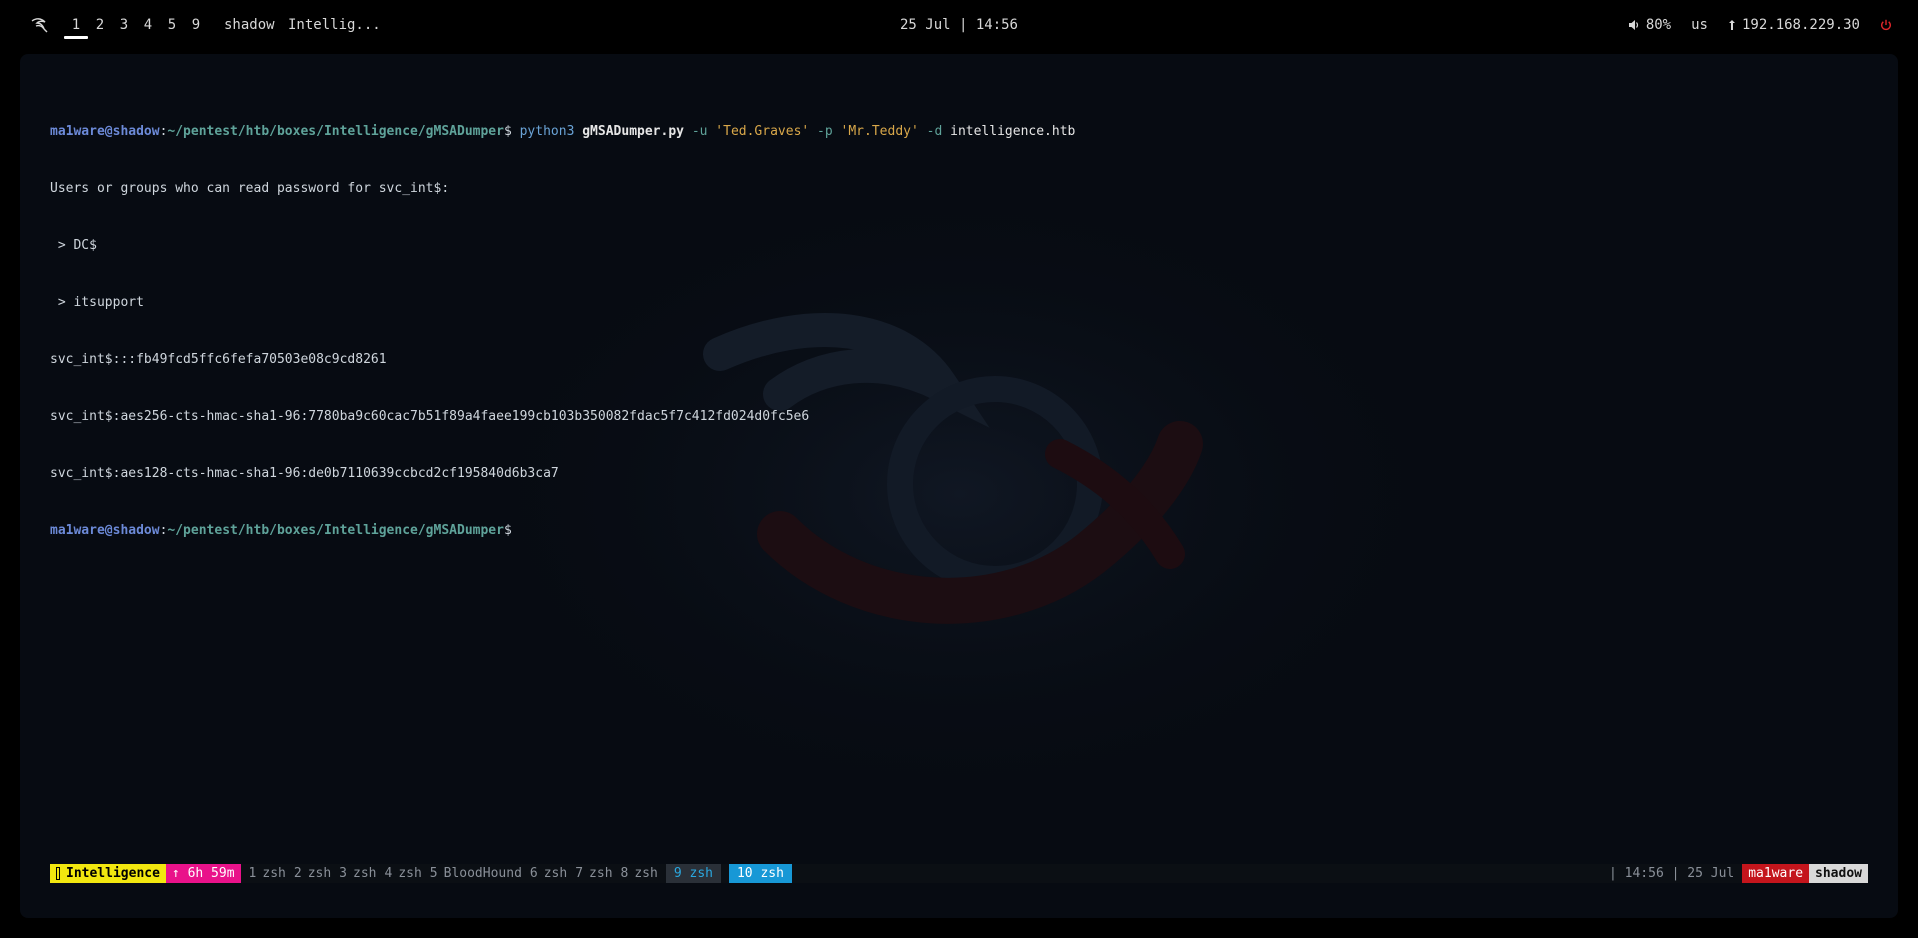  What do you see at coordinates (693, 873) in the screenshot?
I see `tmux-window-9-last: 9 zsh` at bounding box center [693, 873].